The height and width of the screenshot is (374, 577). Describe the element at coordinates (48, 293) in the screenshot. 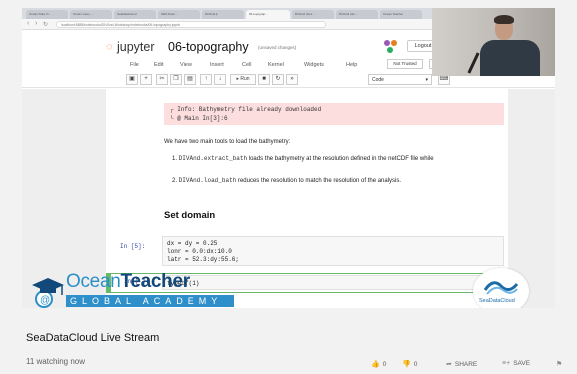

I see `graduation-cap-icon: @` at that location.